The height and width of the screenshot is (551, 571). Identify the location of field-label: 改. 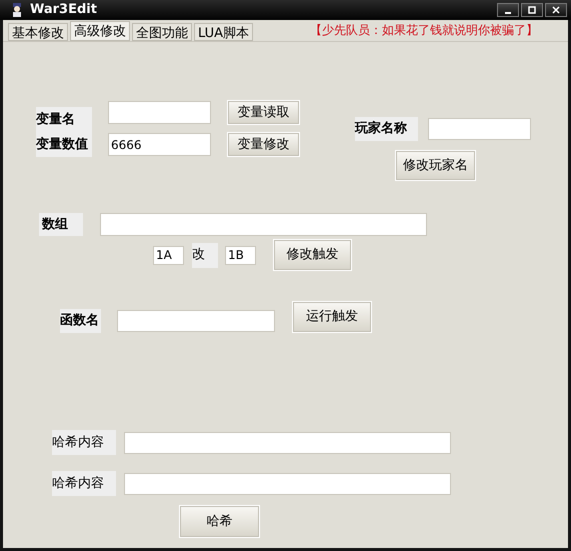
(205, 255).